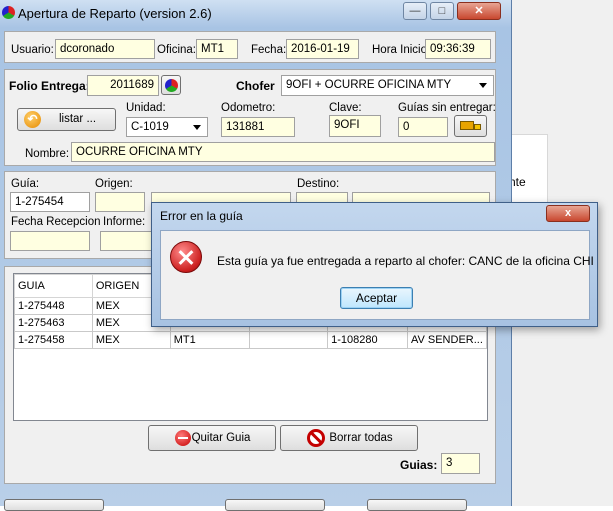 This screenshot has width=613, height=511. Describe the element at coordinates (32, 119) in the screenshot. I see `back-arrow-icon: ↶` at that location.